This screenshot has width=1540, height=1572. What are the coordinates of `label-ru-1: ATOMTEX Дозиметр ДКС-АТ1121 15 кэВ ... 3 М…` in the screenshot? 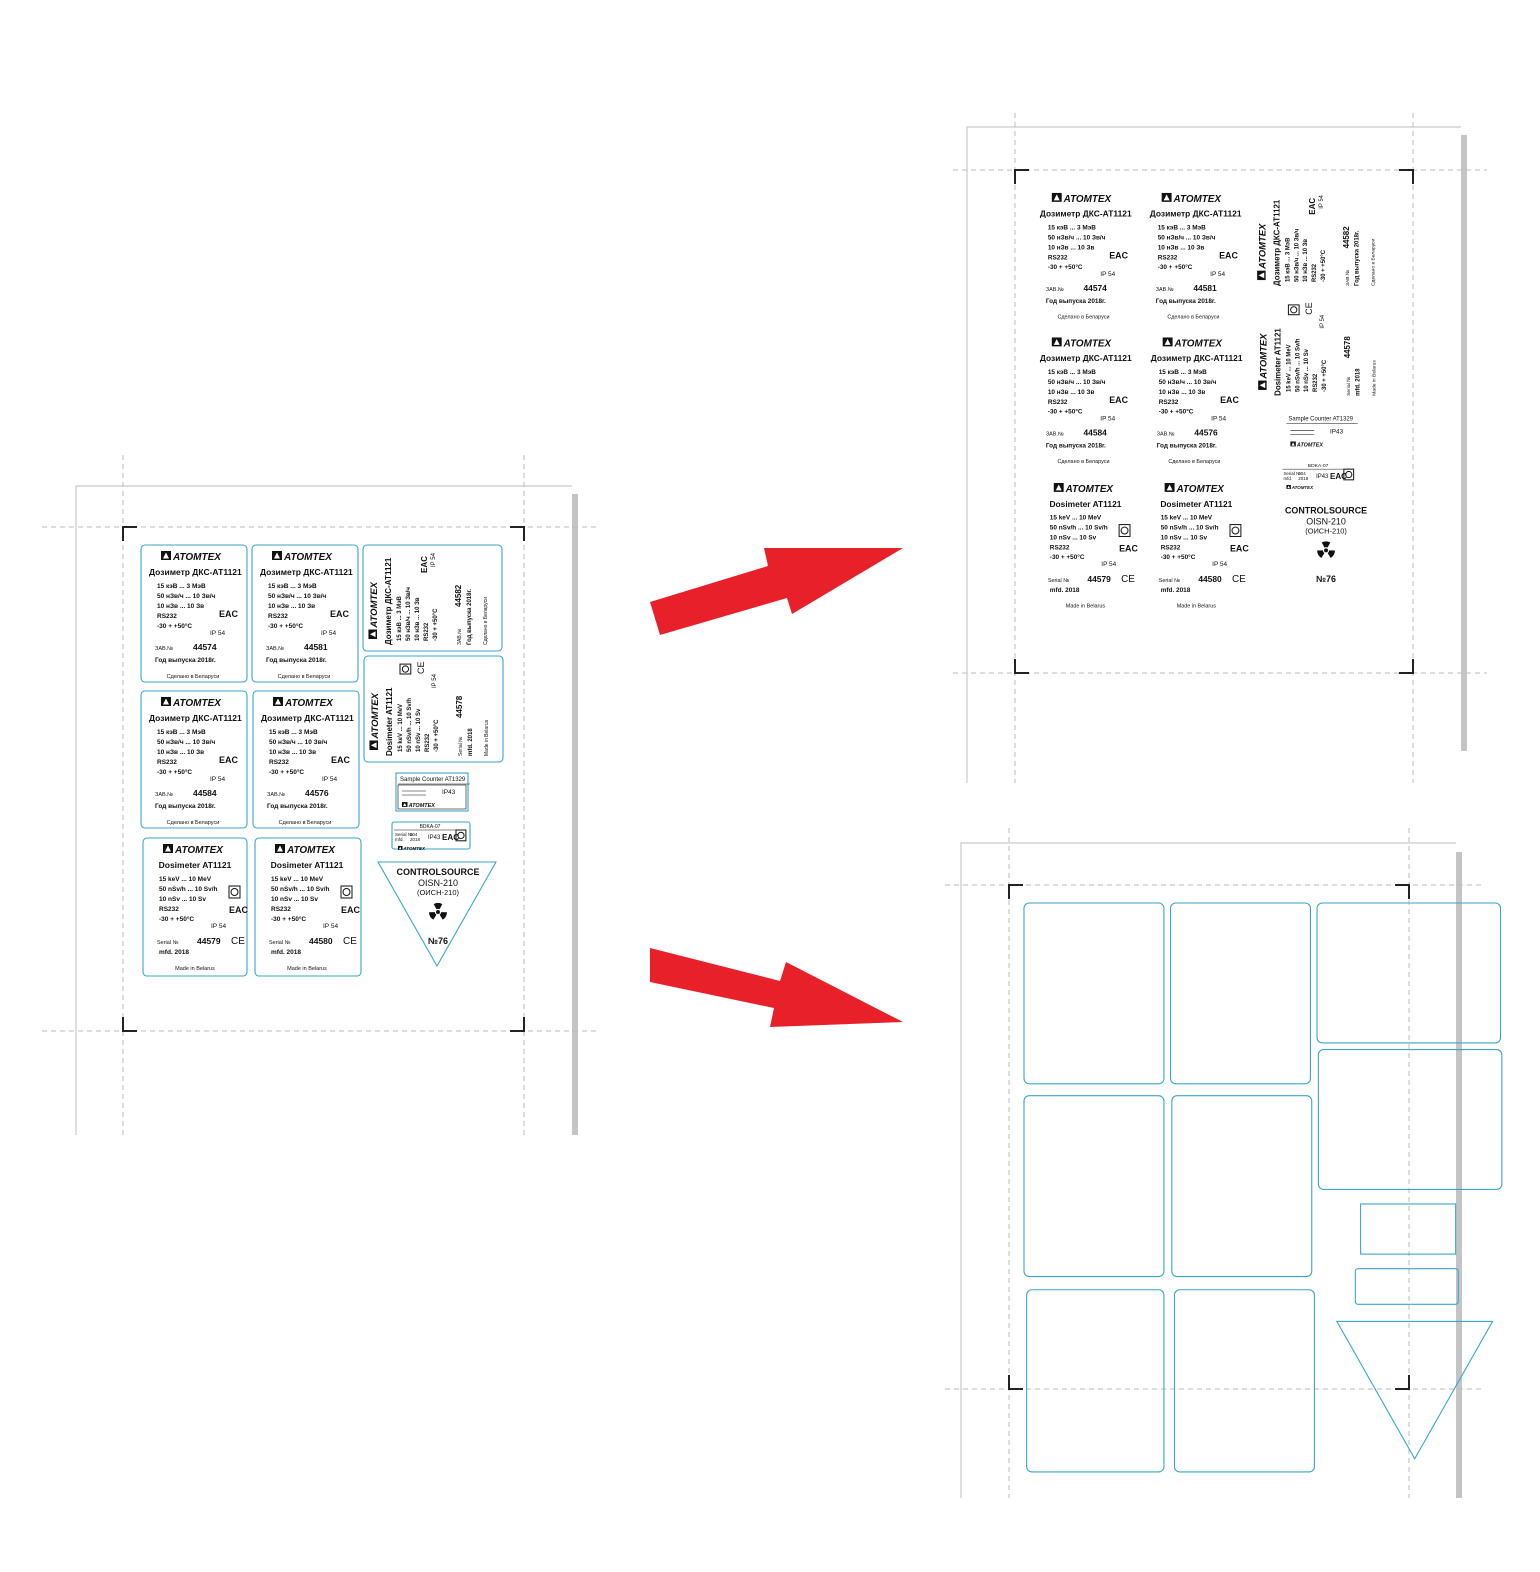 It's located at (1086, 256).